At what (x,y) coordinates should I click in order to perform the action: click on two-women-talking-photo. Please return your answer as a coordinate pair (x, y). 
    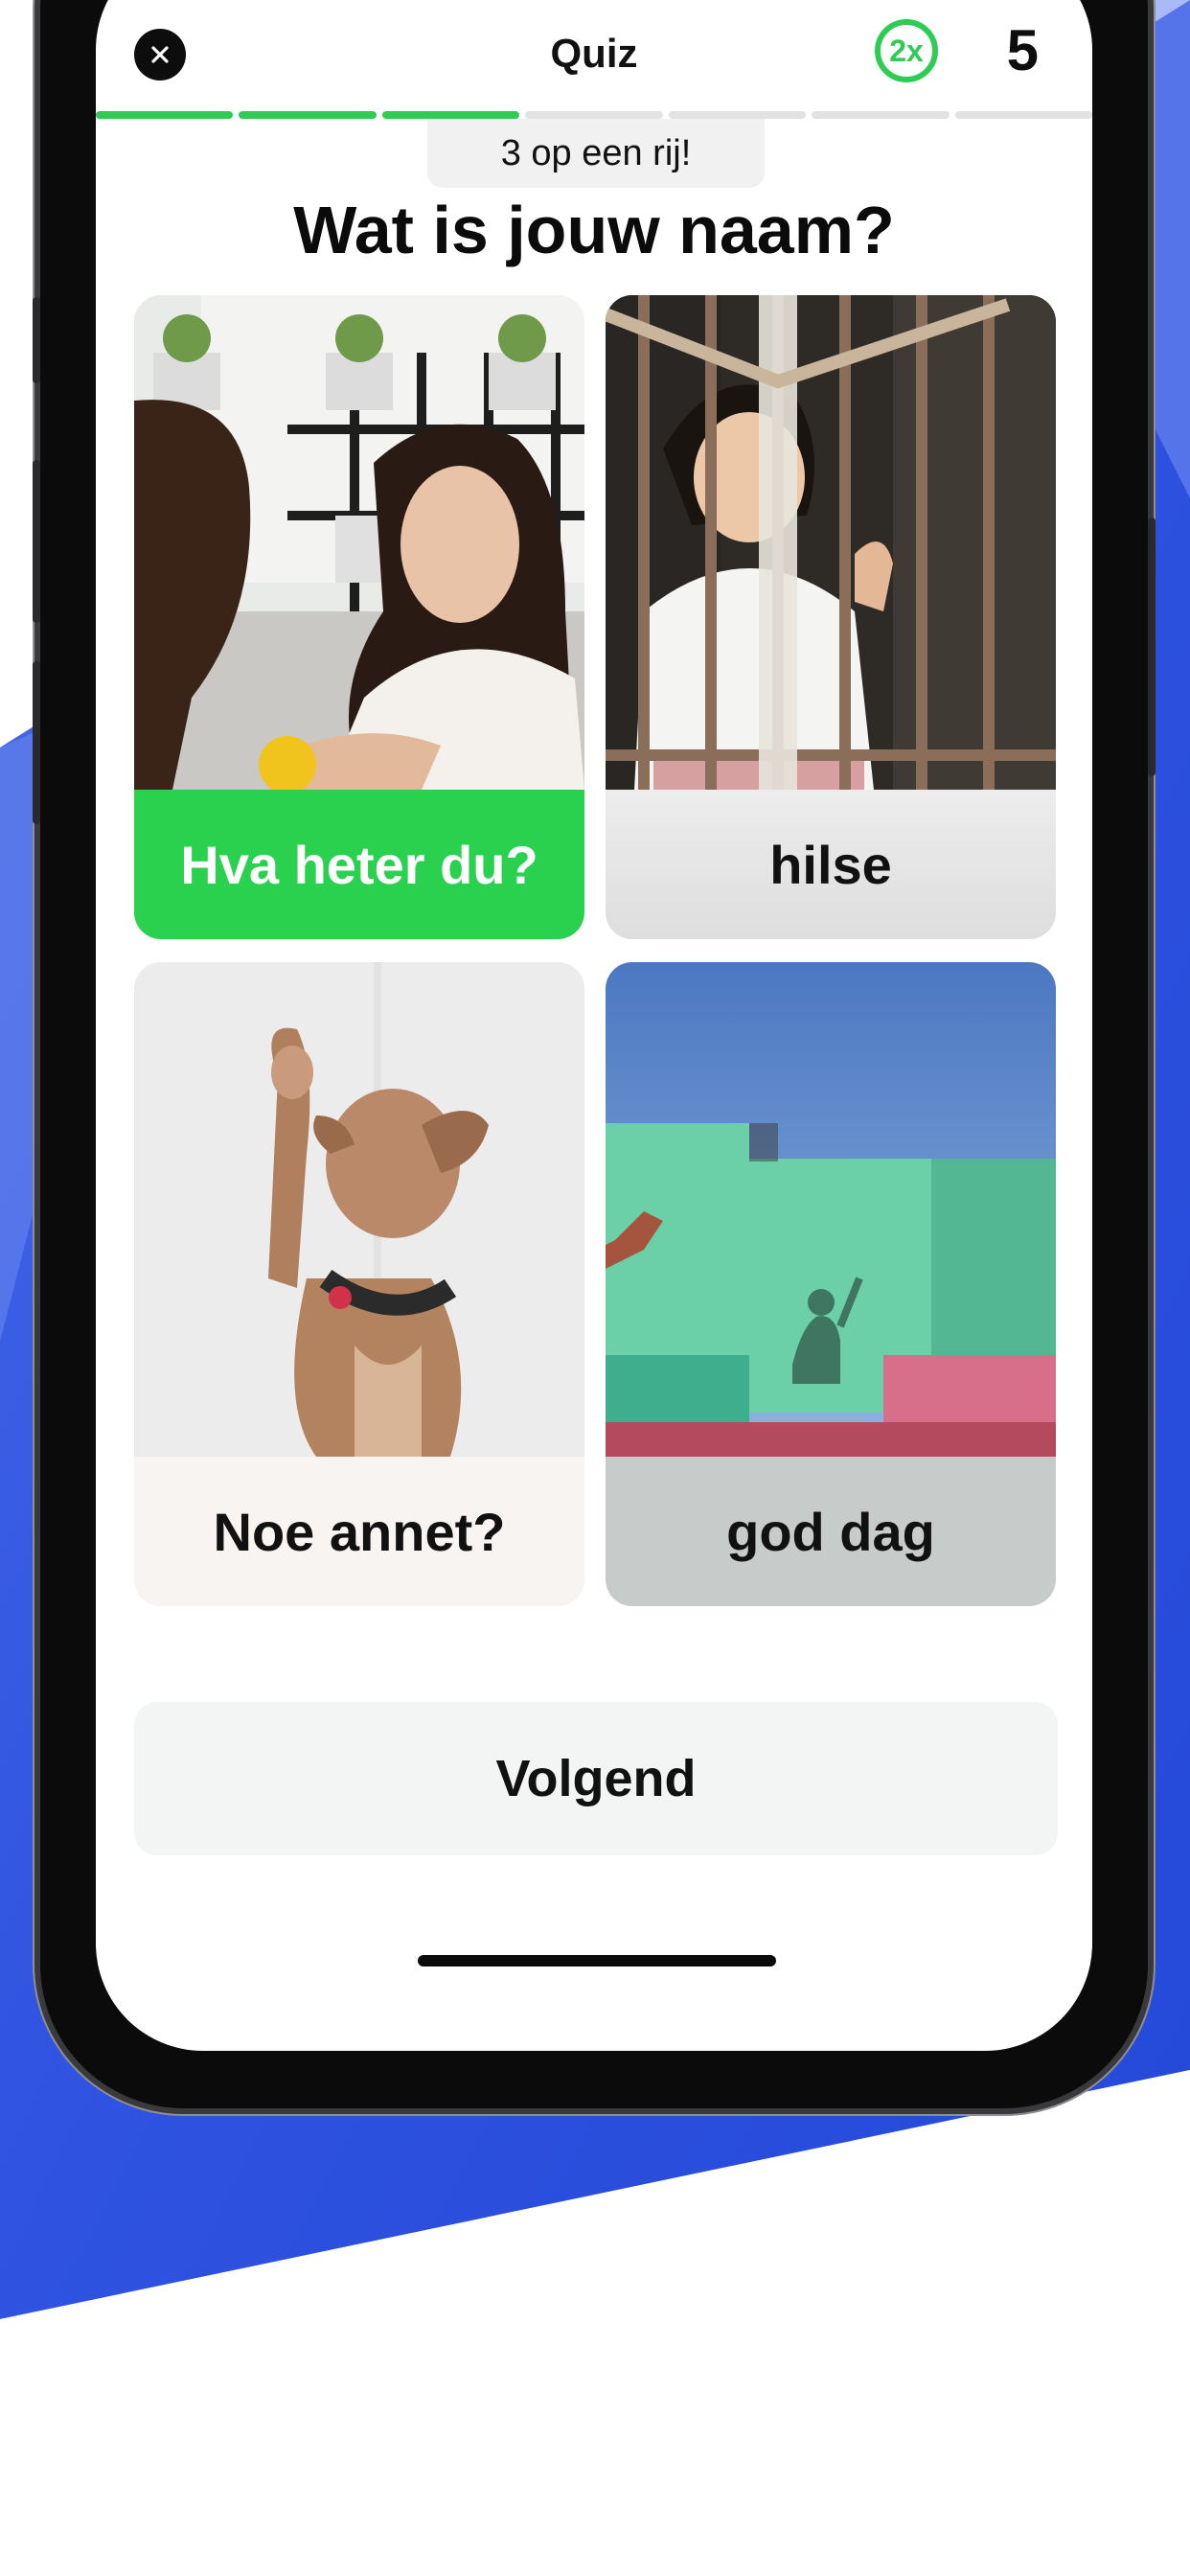
    Looking at the image, I should click on (359, 542).